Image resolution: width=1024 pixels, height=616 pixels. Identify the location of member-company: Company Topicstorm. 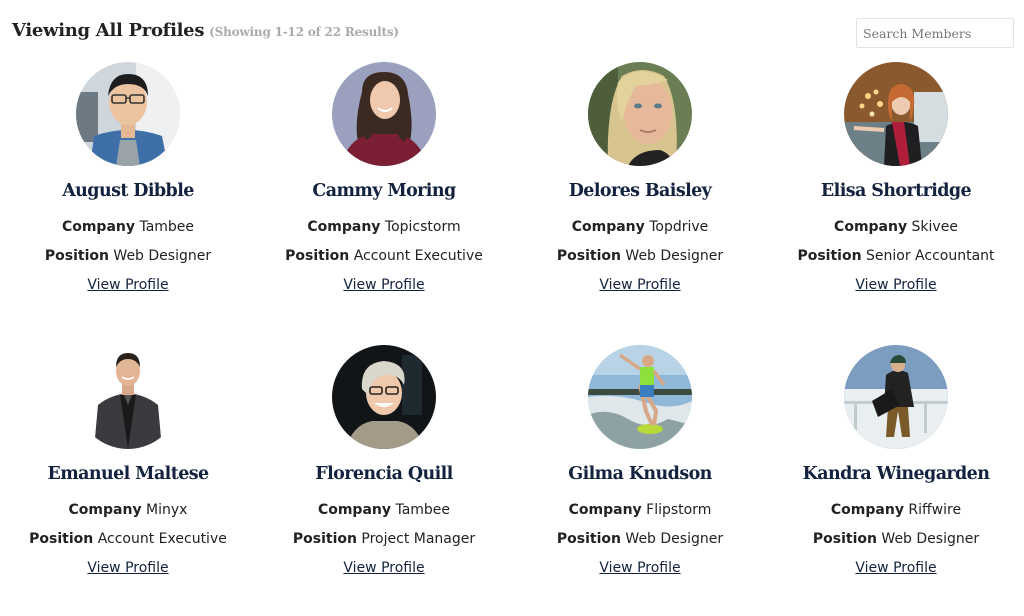
(384, 227).